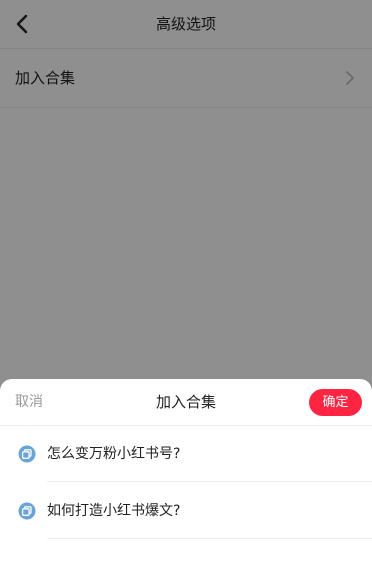  What do you see at coordinates (186, 402) in the screenshot?
I see `sheet-header: 取消 加入合集 确定` at bounding box center [186, 402].